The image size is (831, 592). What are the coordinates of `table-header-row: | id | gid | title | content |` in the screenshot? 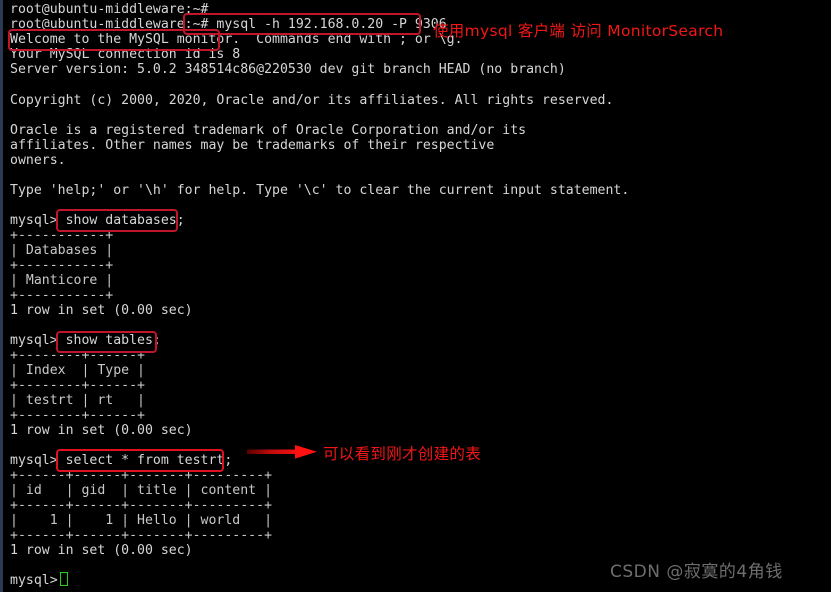 It's located at (141, 490).